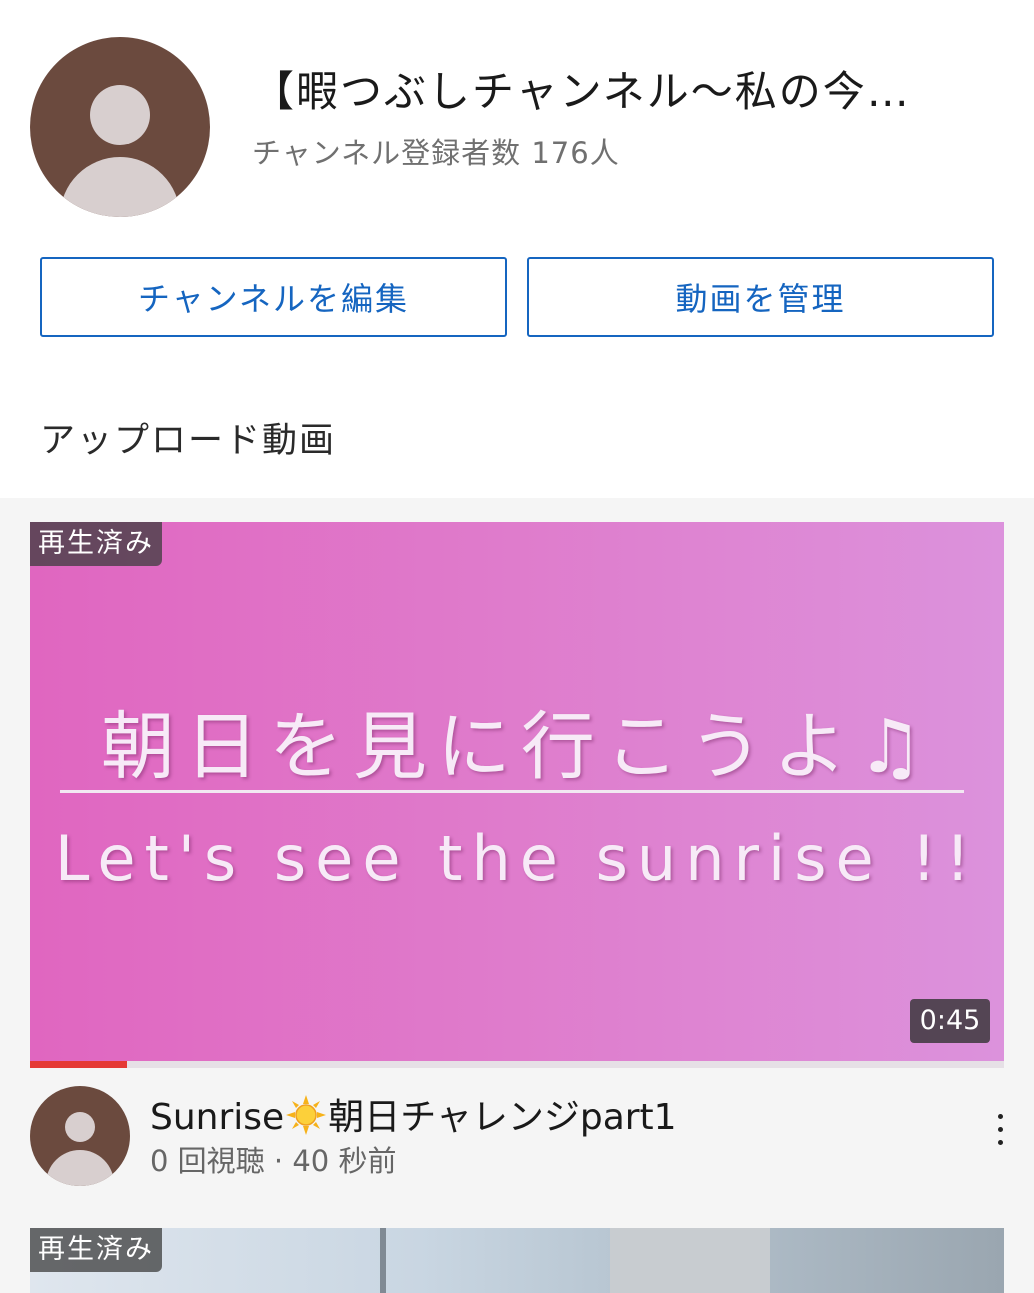 Image resolution: width=1034 pixels, height=1293 pixels. I want to click on sun-icon, so click(306, 1119).